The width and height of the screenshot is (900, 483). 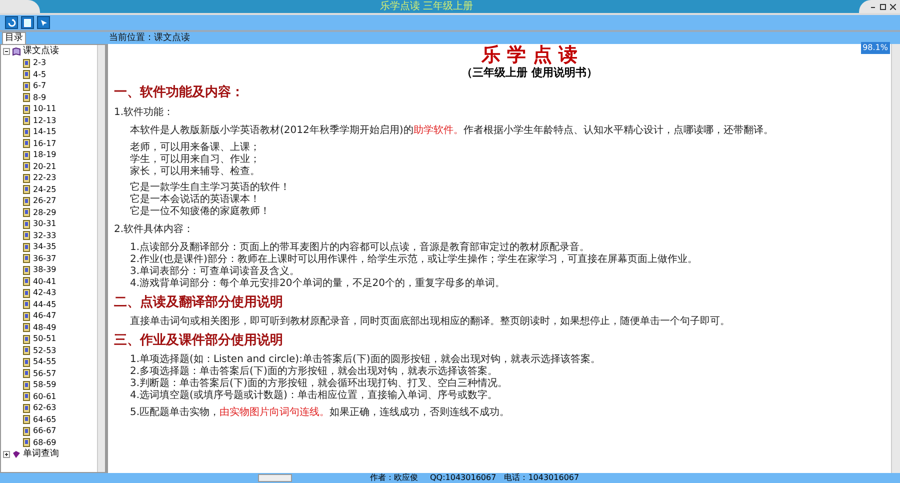 What do you see at coordinates (44, 305) in the screenshot?
I see `tree-item: 44-45` at bounding box center [44, 305].